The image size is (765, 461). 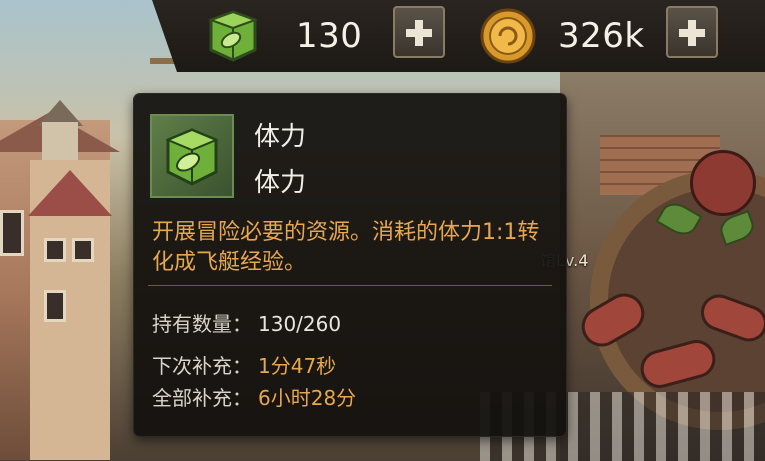 I want to click on stat-label: 全部补充：, so click(x=202, y=398).